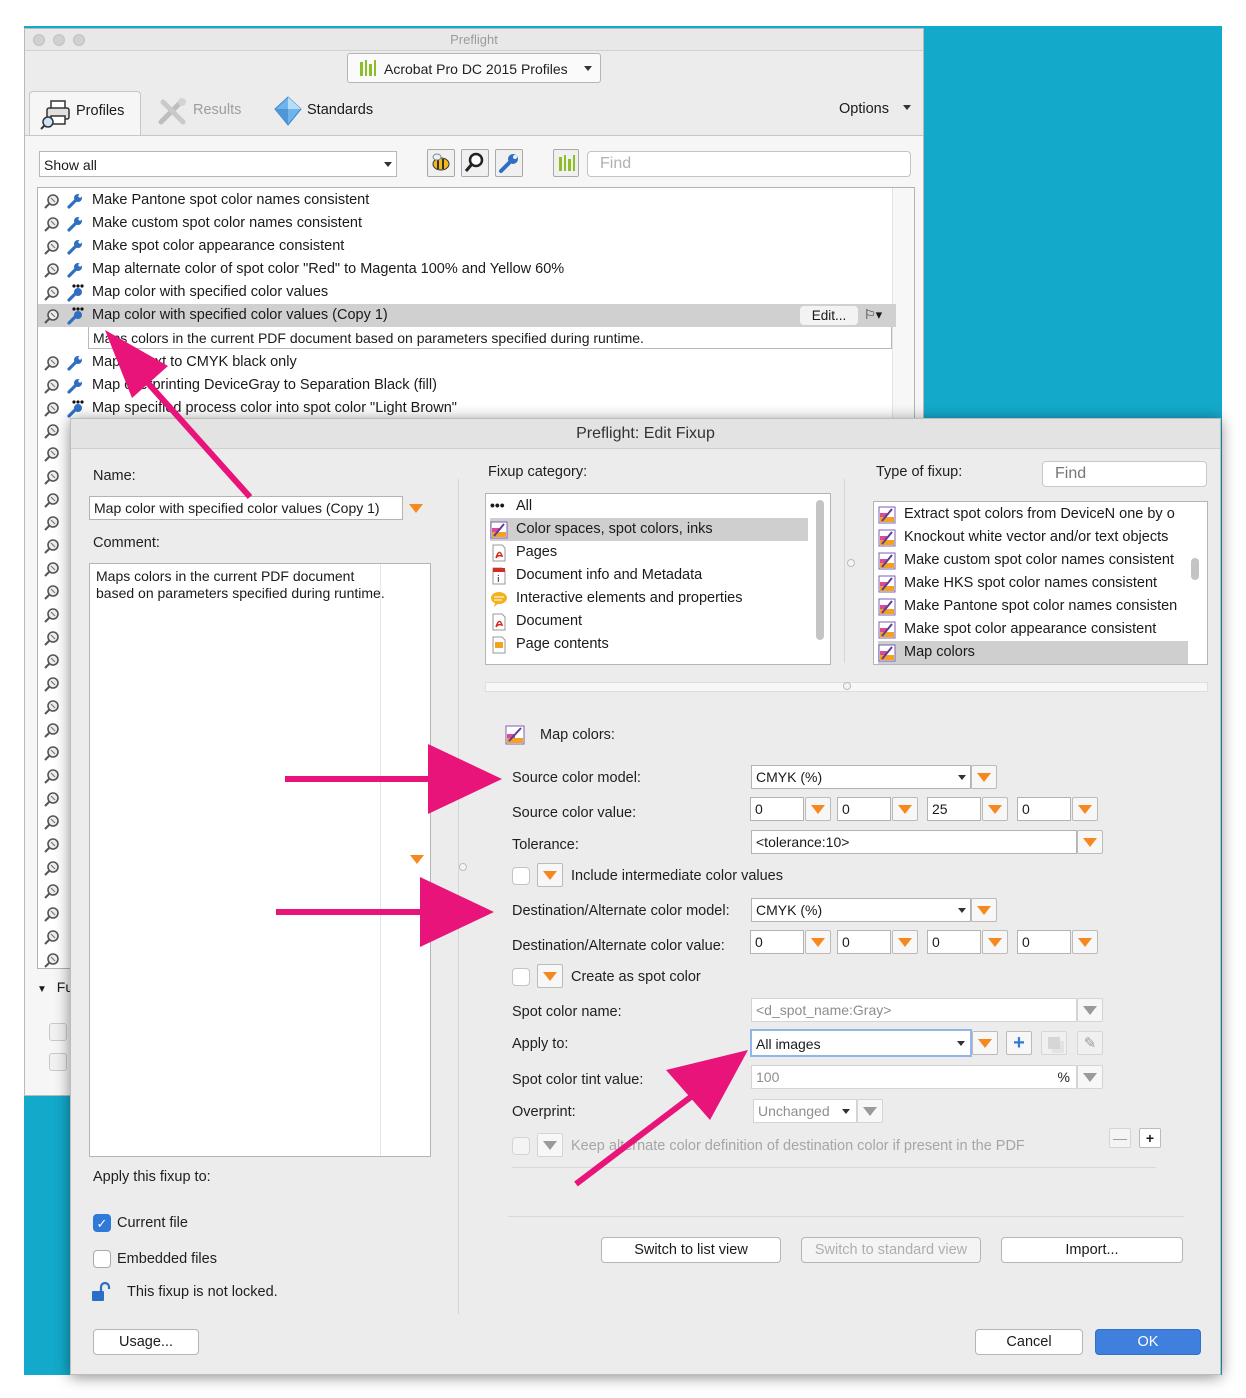 The image size is (1246, 1398). What do you see at coordinates (1033, 583) in the screenshot?
I see `fixup-type-item: Make HKS spot color names consistent` at bounding box center [1033, 583].